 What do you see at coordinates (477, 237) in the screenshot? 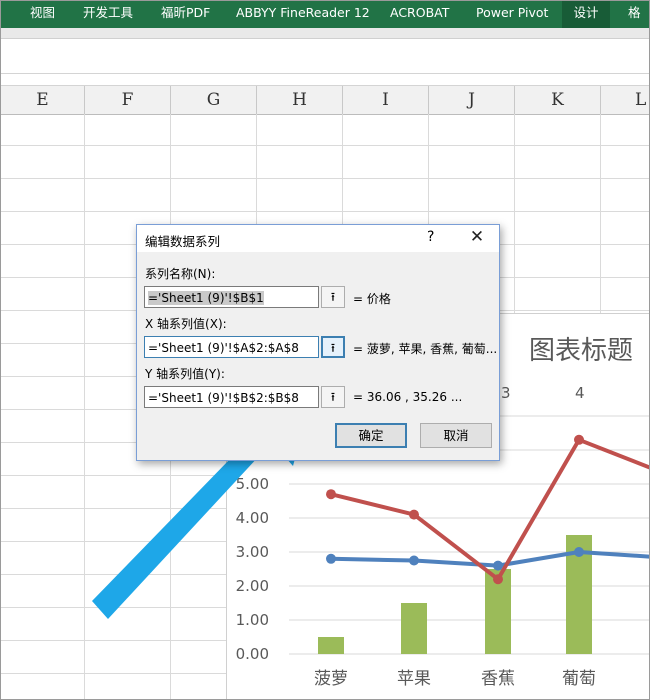
I see `close-icon: ✕` at bounding box center [477, 237].